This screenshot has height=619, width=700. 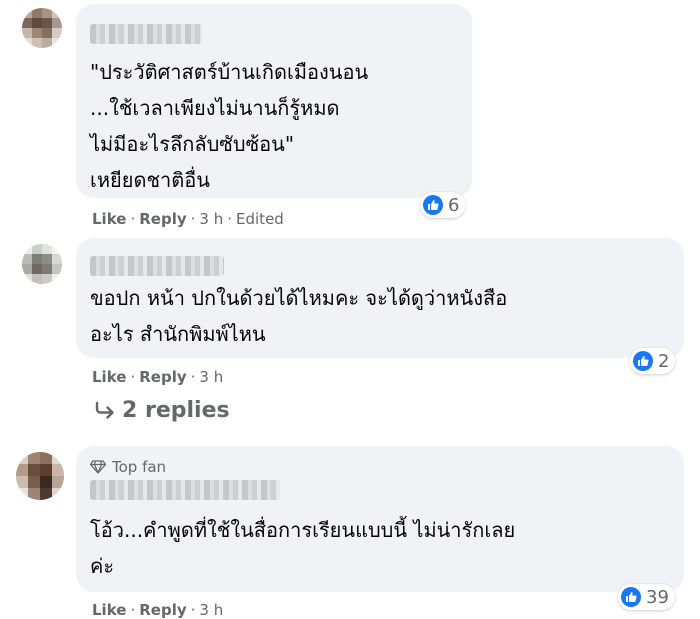 I want to click on comment-actions: Like · Reply · 3 h · Edited, so click(x=188, y=219).